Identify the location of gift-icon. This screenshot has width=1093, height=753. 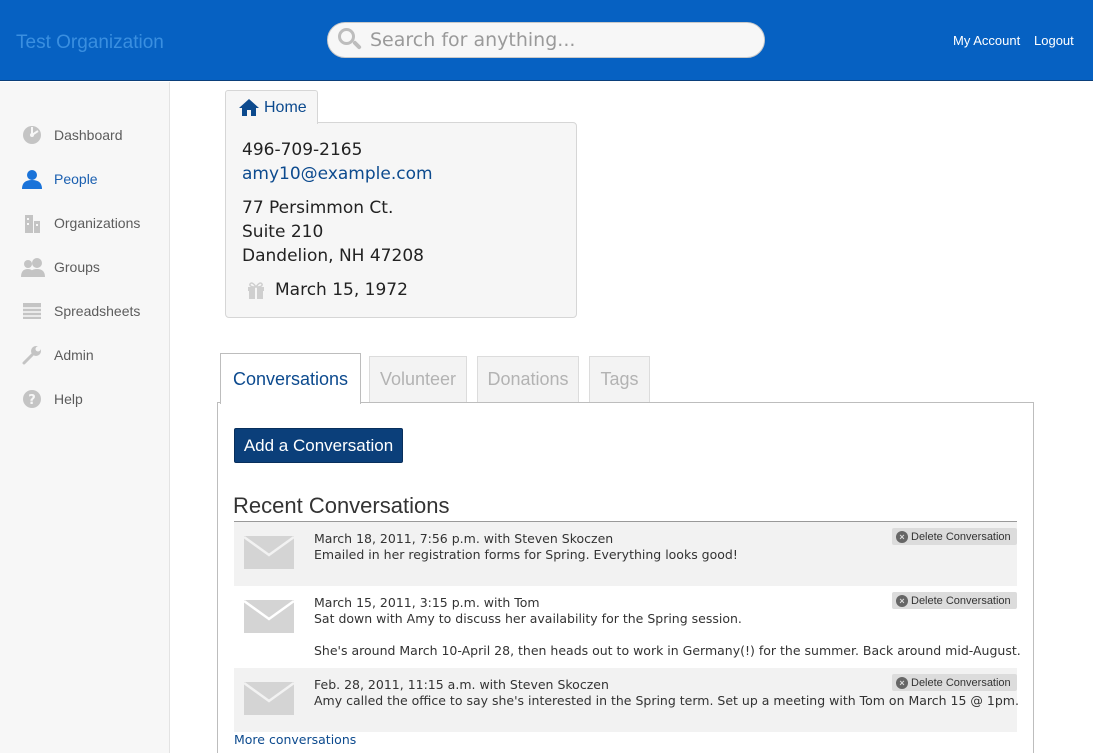
(256, 290).